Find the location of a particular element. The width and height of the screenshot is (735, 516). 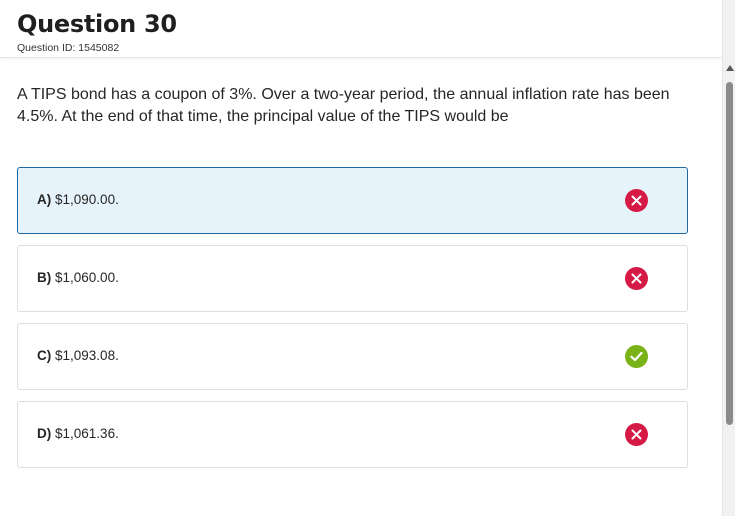

option-label: C) $1,093.08. is located at coordinates (78, 355).